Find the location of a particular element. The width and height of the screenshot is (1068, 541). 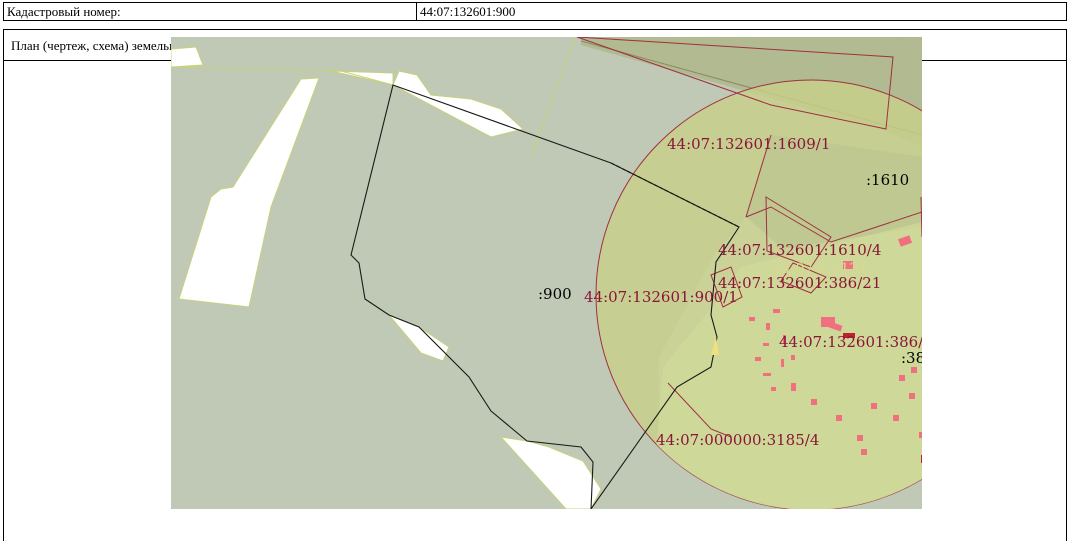

label-parcel-38: :38 is located at coordinates (911, 358).